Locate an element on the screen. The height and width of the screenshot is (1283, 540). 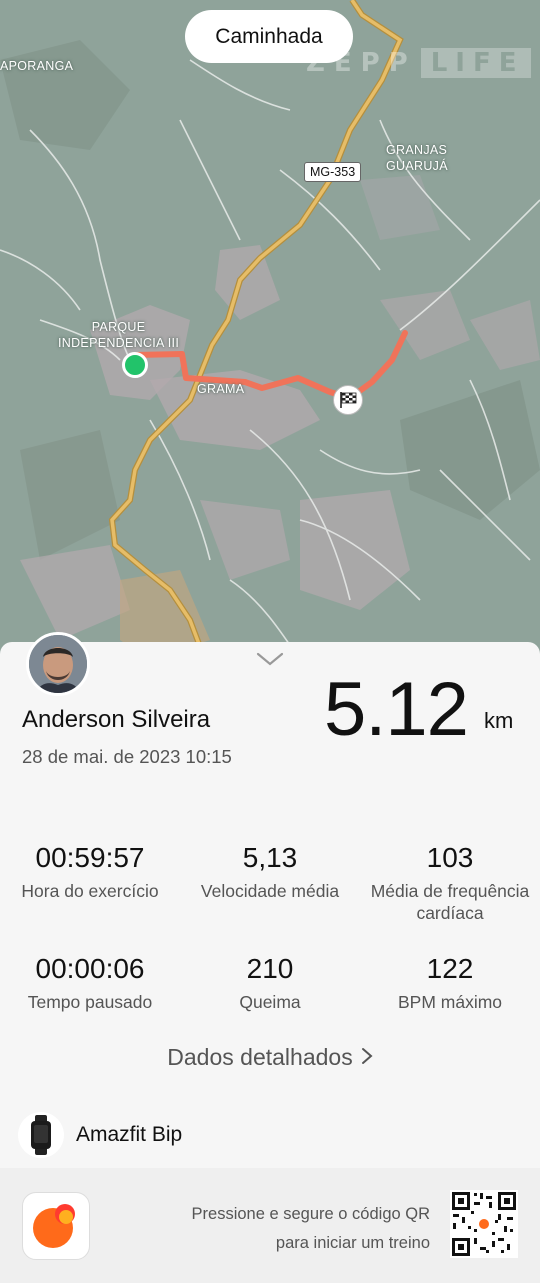
qr-instruction-line1: Pressione e segure o código QR is located at coordinates (310, 1214).